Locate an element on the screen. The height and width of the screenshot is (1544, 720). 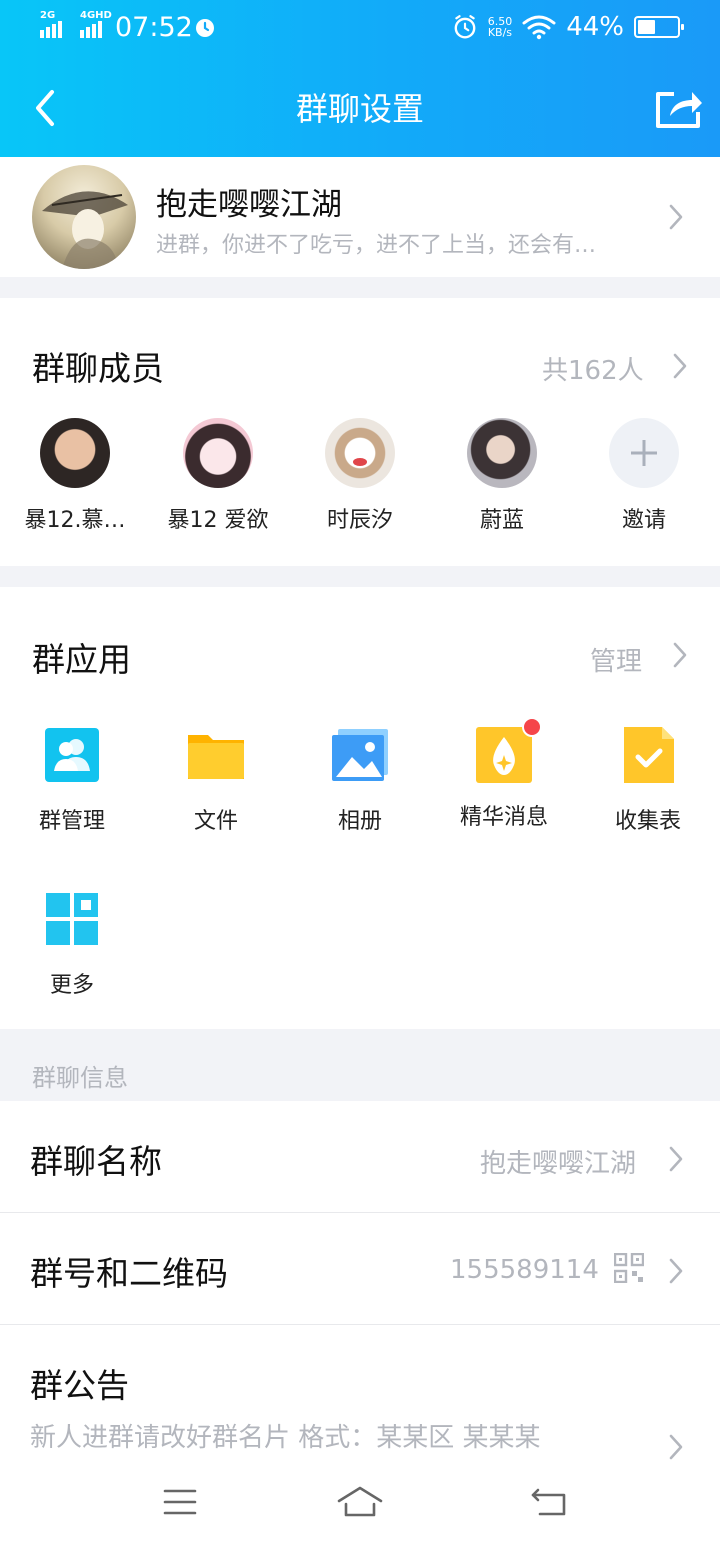
invite-member-button: 邀请 is located at coordinates (644, 476).